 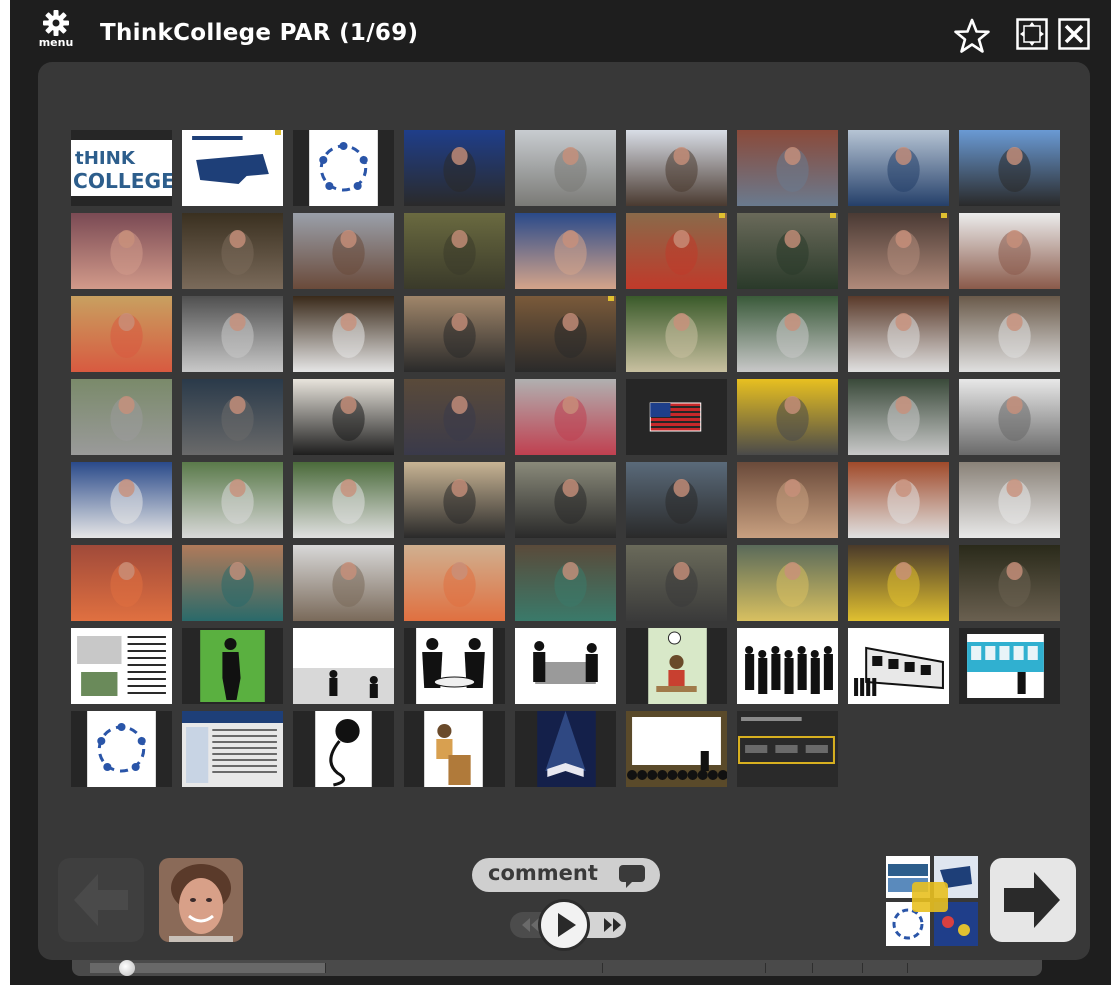 What do you see at coordinates (1033, 900) in the screenshot?
I see `next-button` at bounding box center [1033, 900].